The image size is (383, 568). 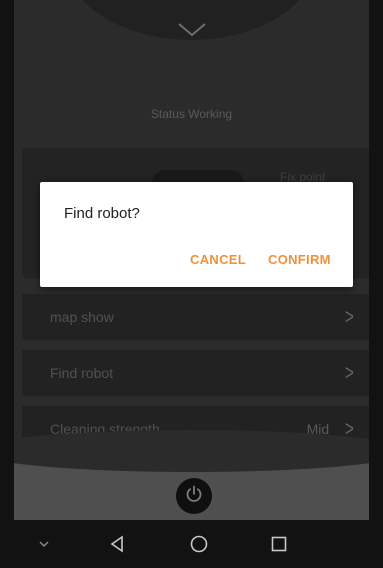 I want to click on system-navigation-bar, so click(x=191, y=544).